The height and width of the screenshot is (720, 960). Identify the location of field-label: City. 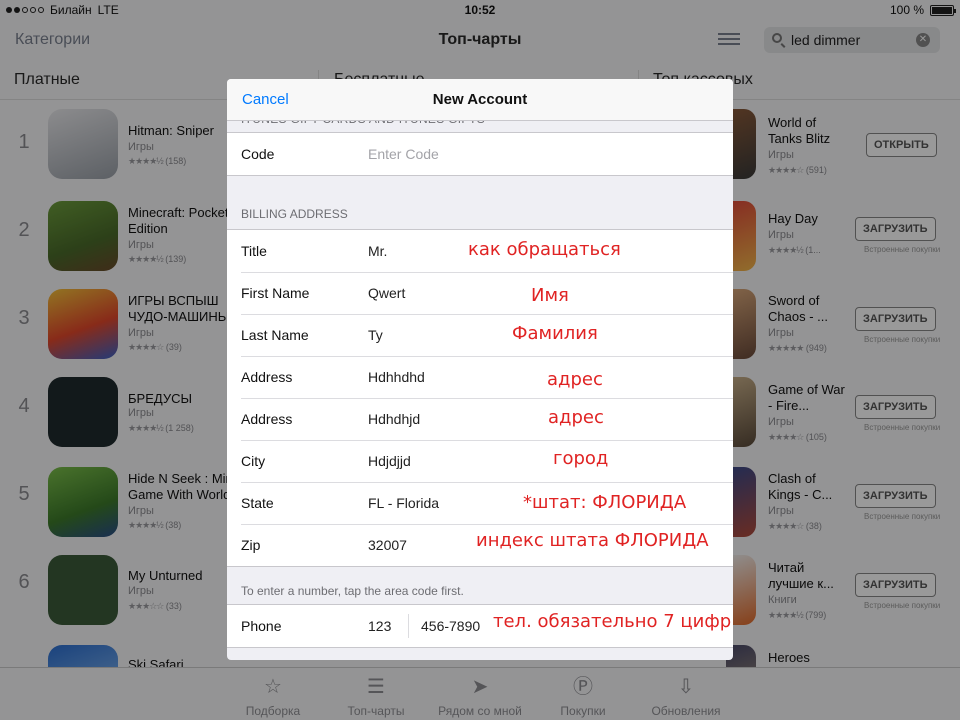
(253, 461).